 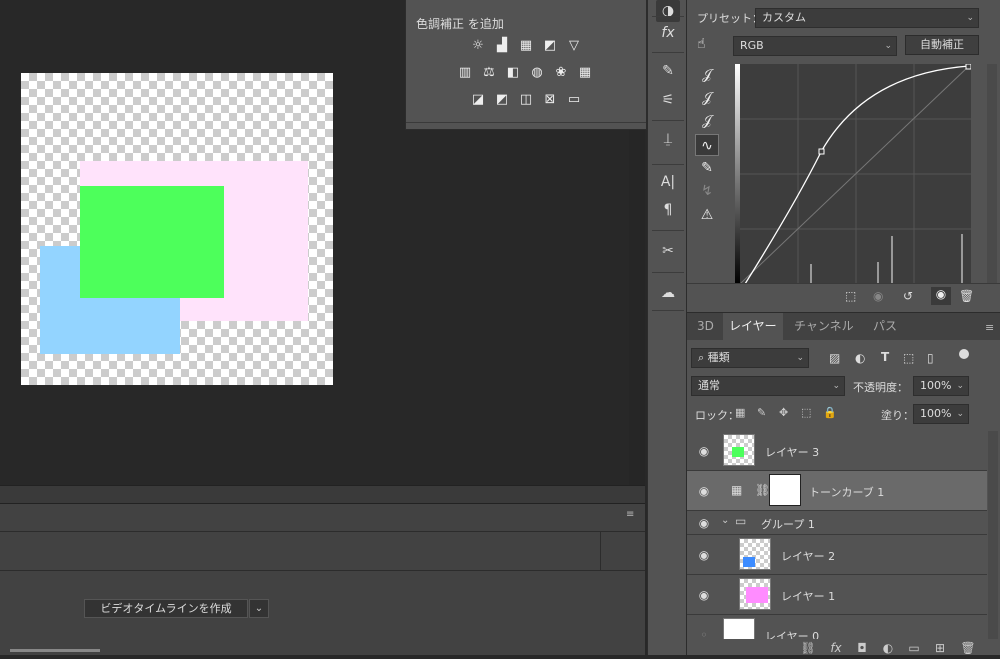 I want to click on pencil-icon: ✎, so click(x=707, y=168).